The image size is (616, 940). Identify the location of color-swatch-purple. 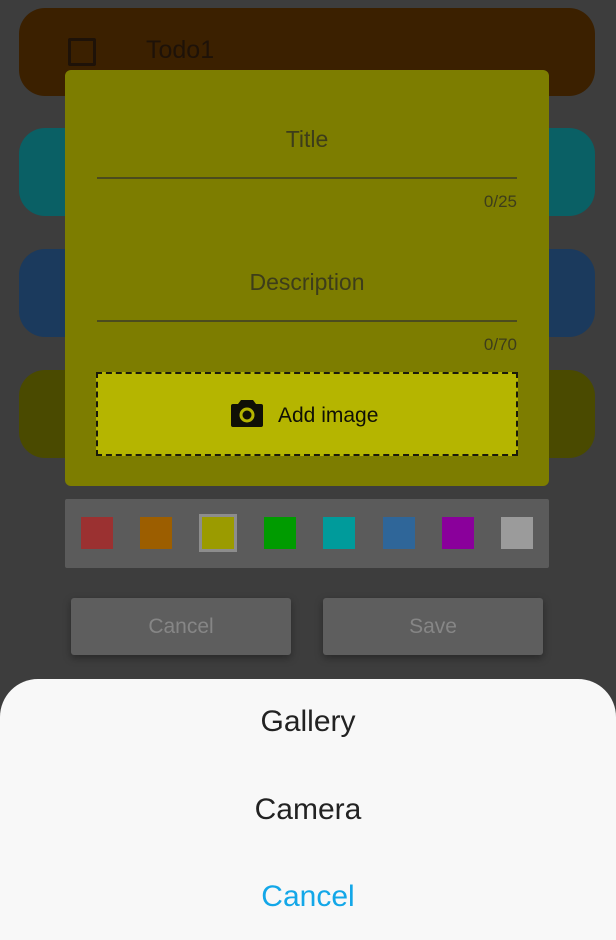
(458, 533).